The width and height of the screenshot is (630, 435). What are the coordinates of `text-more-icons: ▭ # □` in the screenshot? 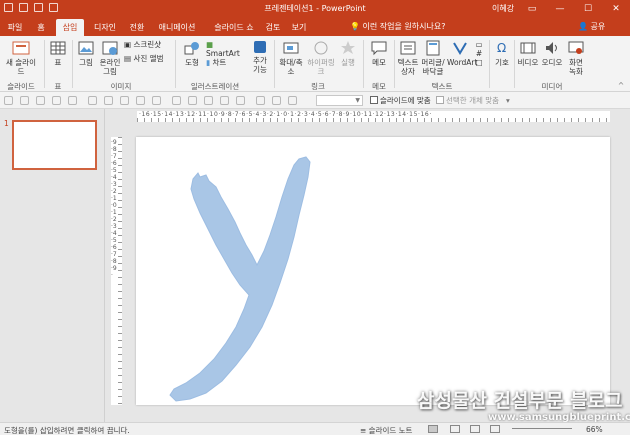 It's located at (479, 53).